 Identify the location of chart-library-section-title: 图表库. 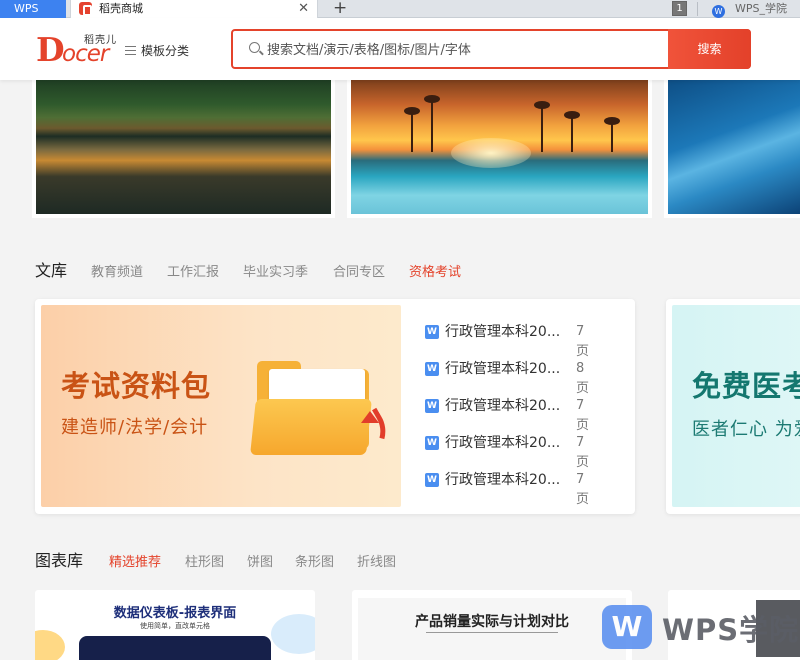
(59, 560).